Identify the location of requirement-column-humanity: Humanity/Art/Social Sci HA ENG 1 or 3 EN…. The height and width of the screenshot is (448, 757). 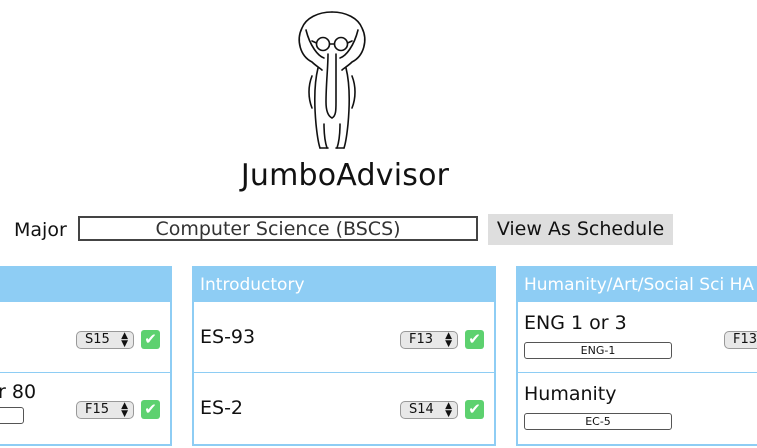
(636, 356).